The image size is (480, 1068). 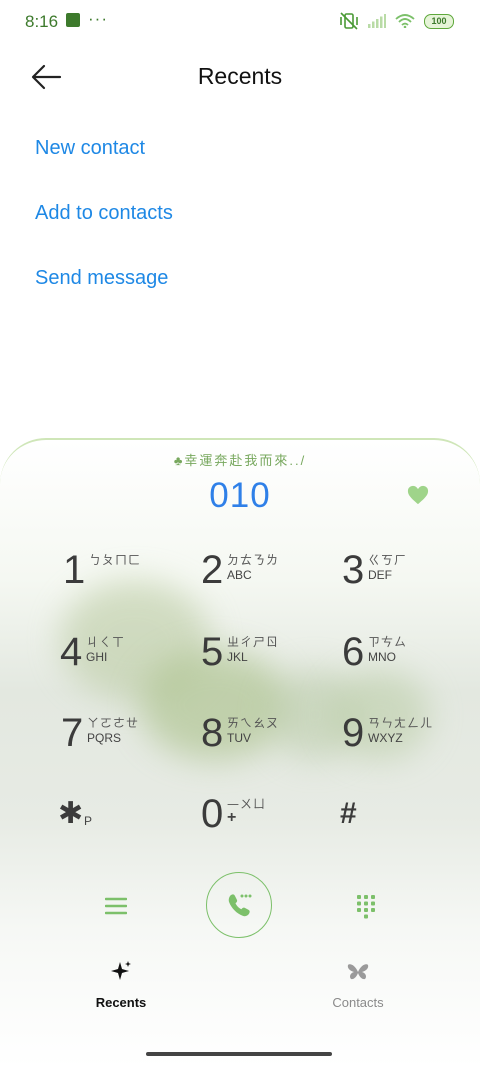 I want to click on battery-icon: 100, so click(x=439, y=21).